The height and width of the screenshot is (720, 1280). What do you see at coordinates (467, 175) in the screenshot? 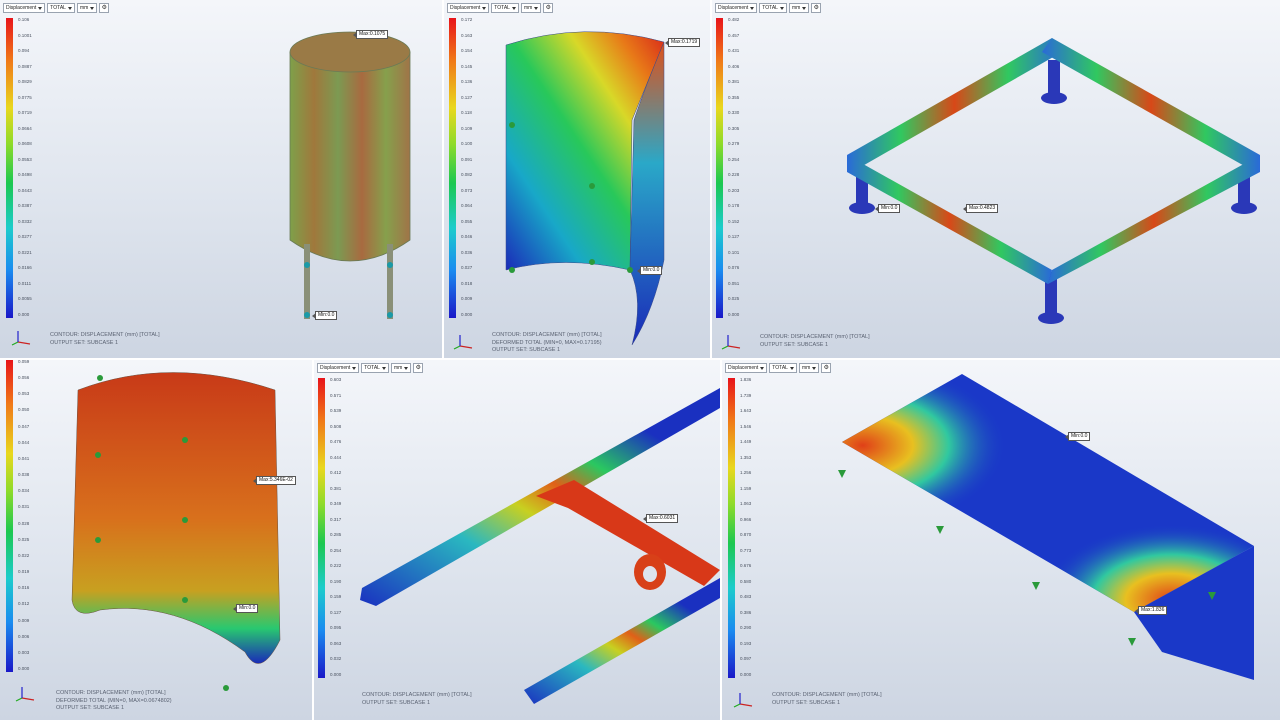
I see `legend-tick-label: 0.082` at bounding box center [467, 175].